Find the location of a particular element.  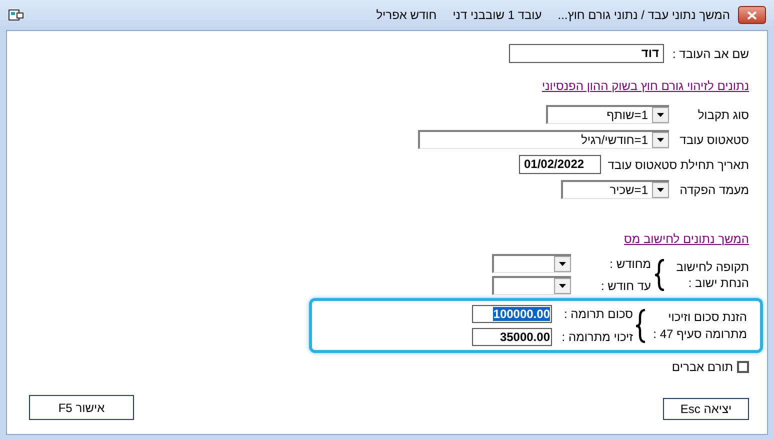

field-label: סטאטוס עובד is located at coordinates (713, 140).